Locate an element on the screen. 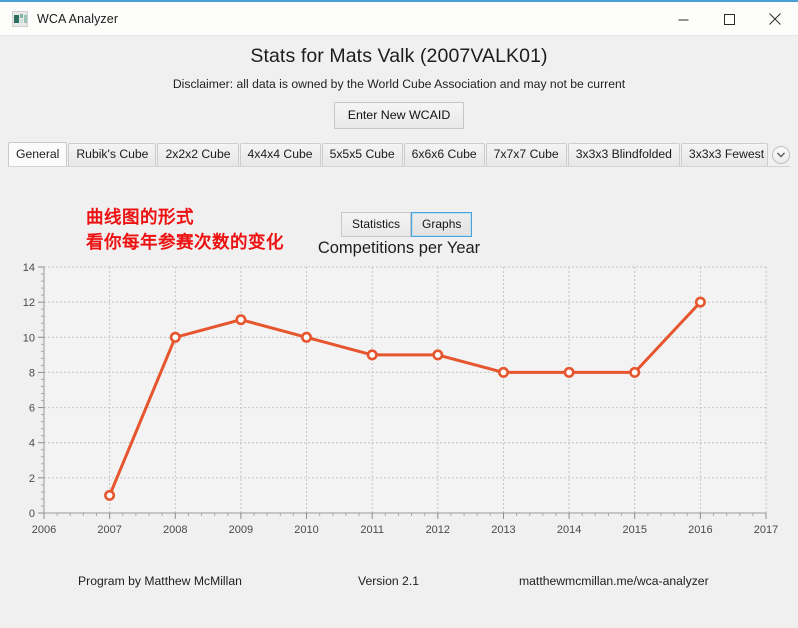 The width and height of the screenshot is (798, 628). x-tick-label: 2017 is located at coordinates (766, 530).